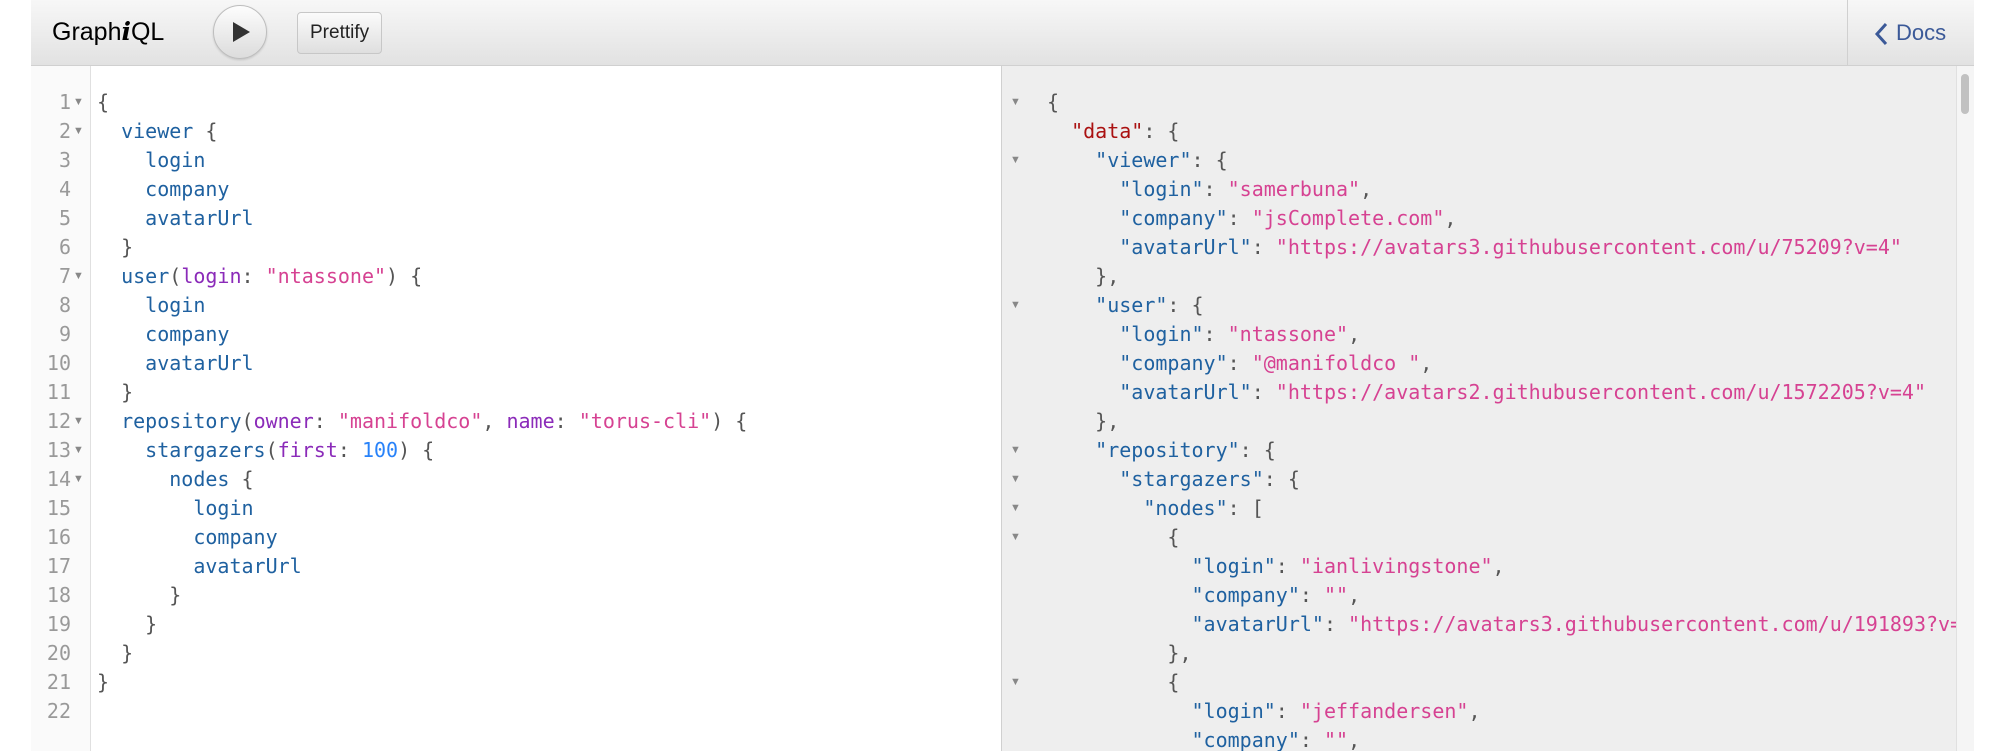  I want to click on code-token: company, so click(187, 189).